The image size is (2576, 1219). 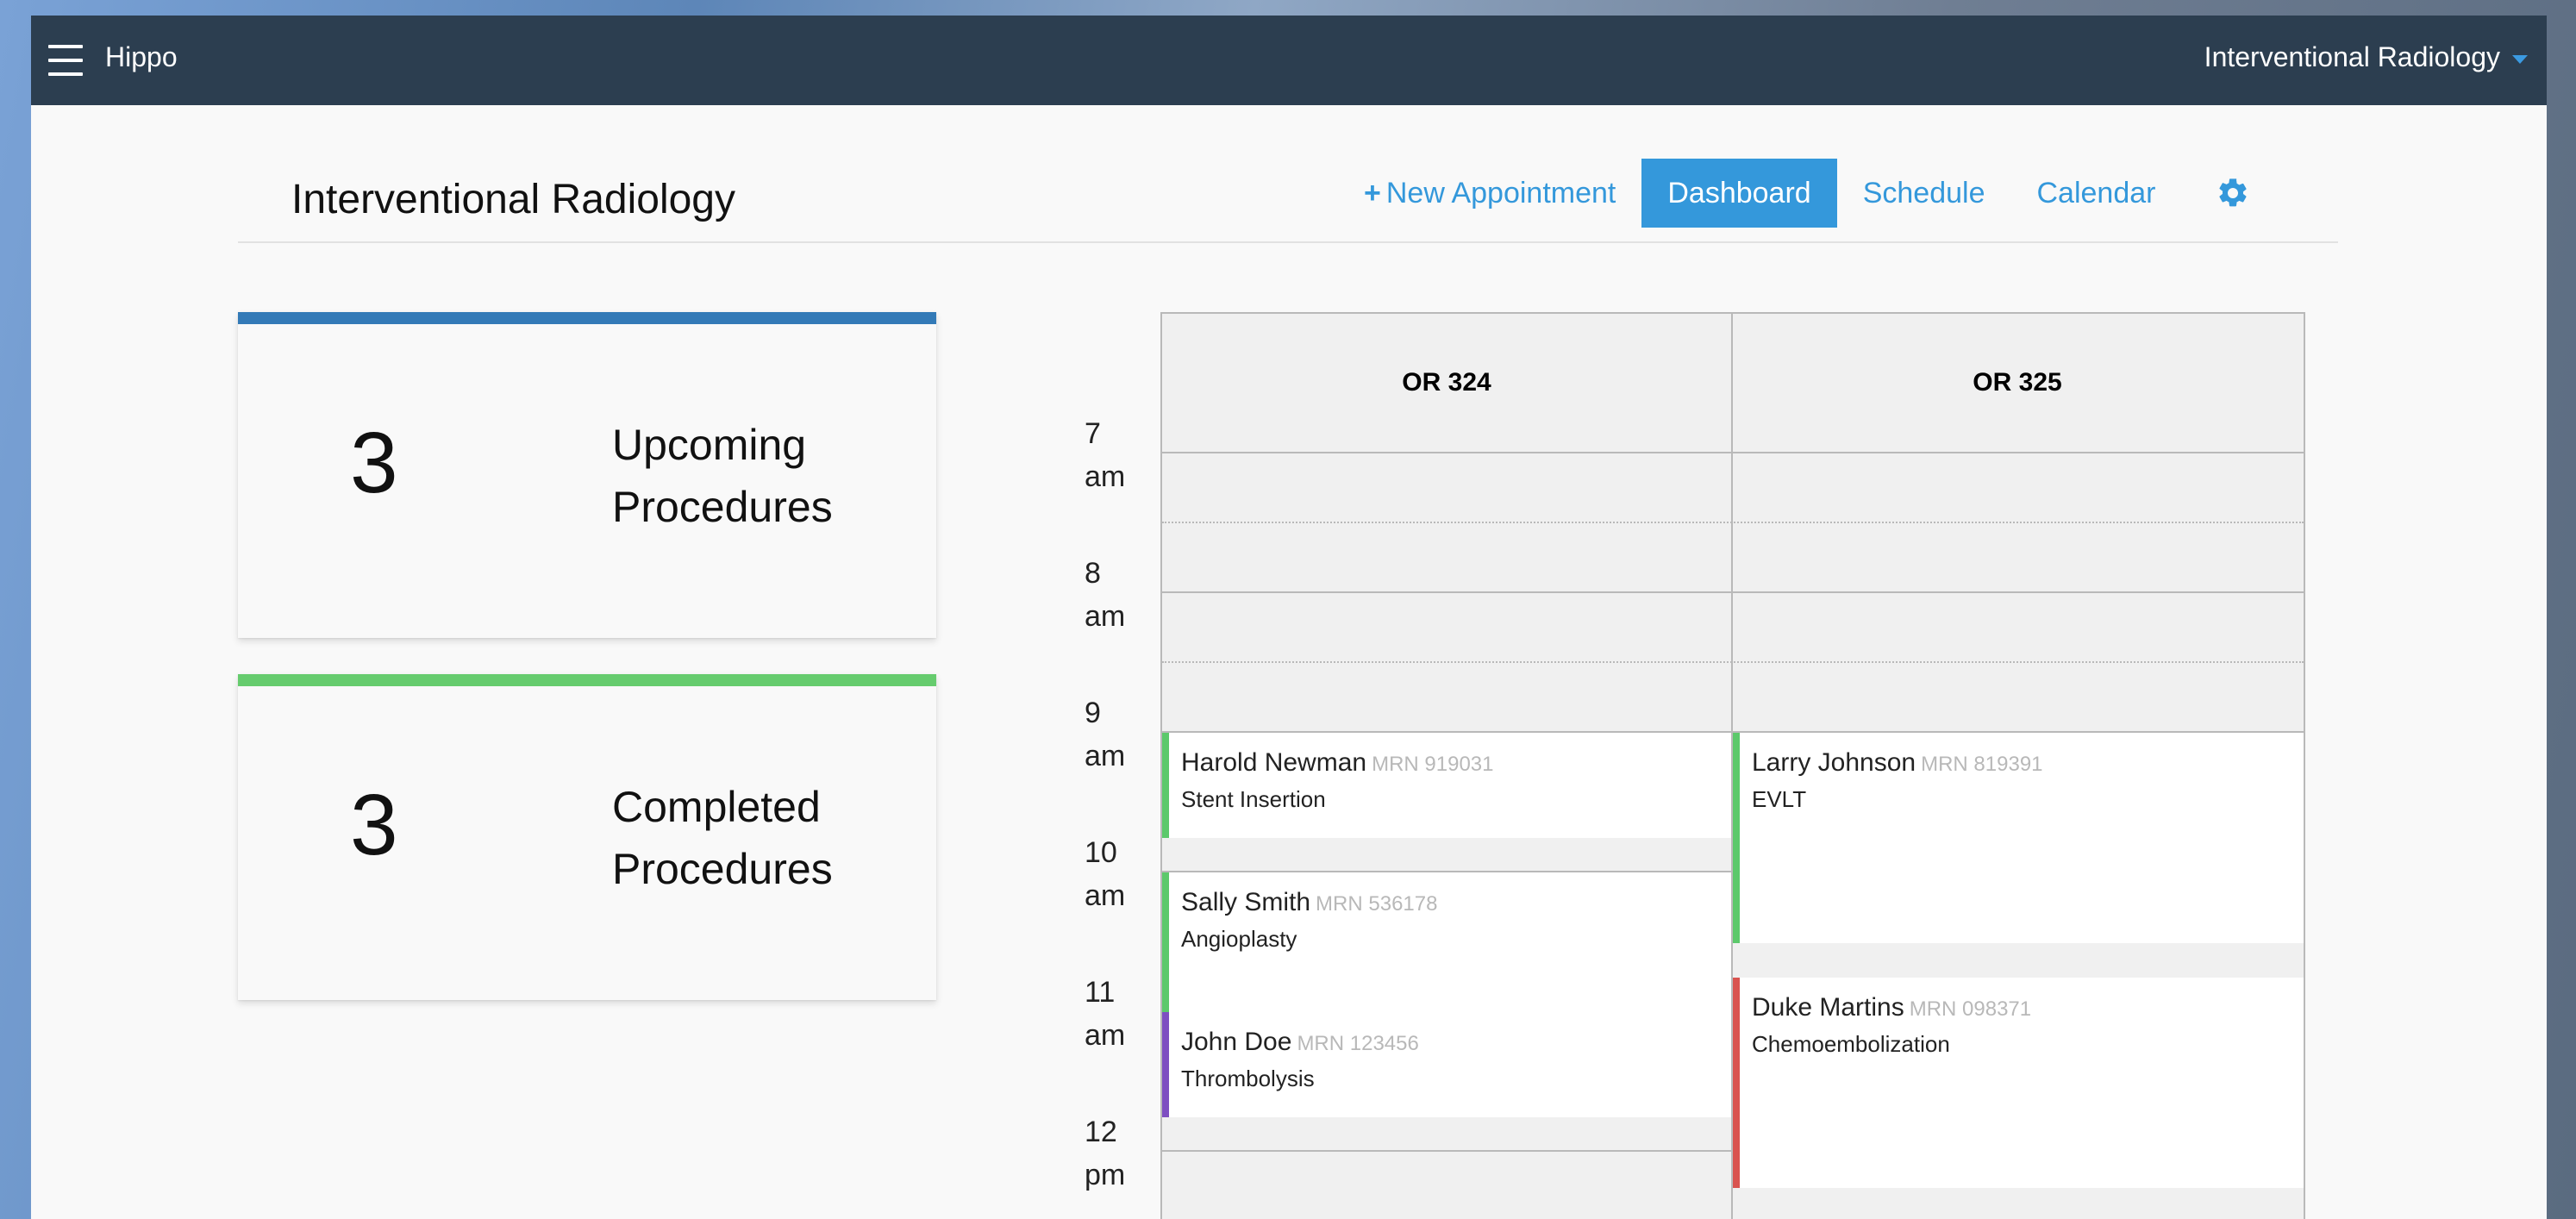 What do you see at coordinates (1105, 874) in the screenshot?
I see `time-label: 10 am` at bounding box center [1105, 874].